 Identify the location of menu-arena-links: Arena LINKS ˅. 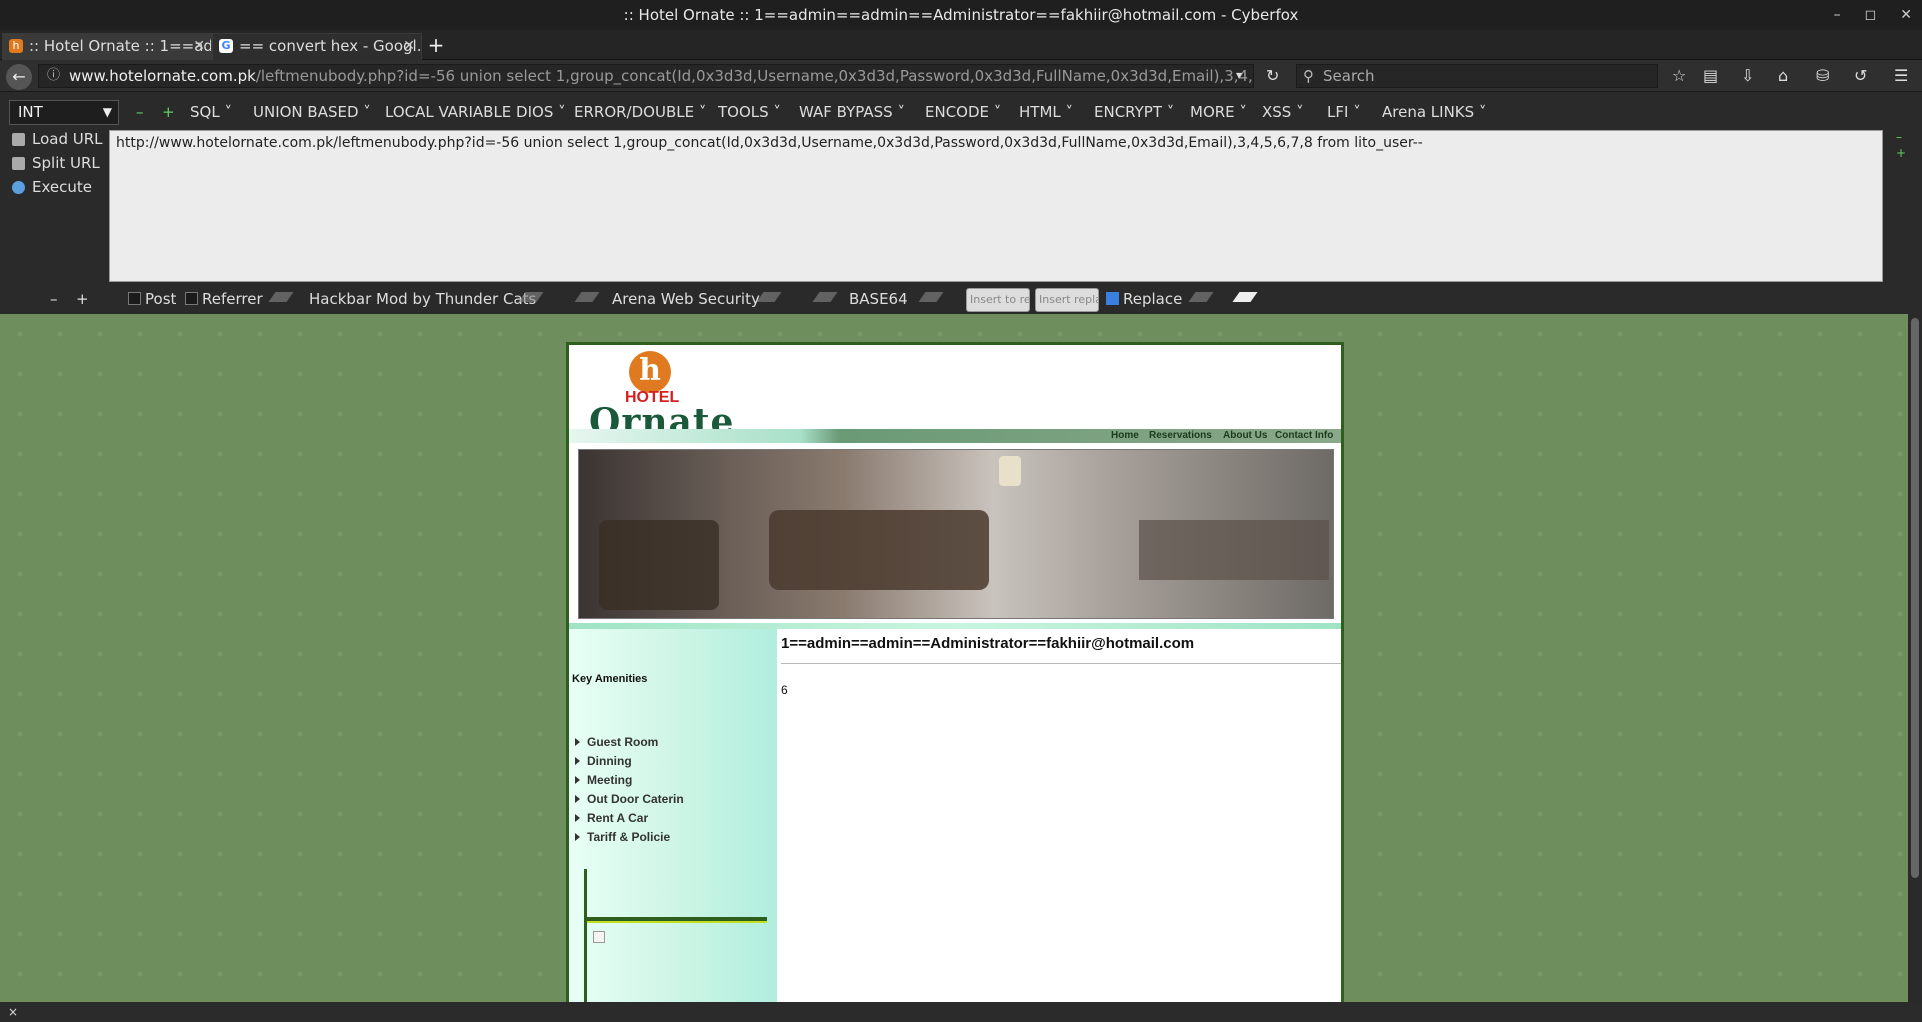
(1434, 112).